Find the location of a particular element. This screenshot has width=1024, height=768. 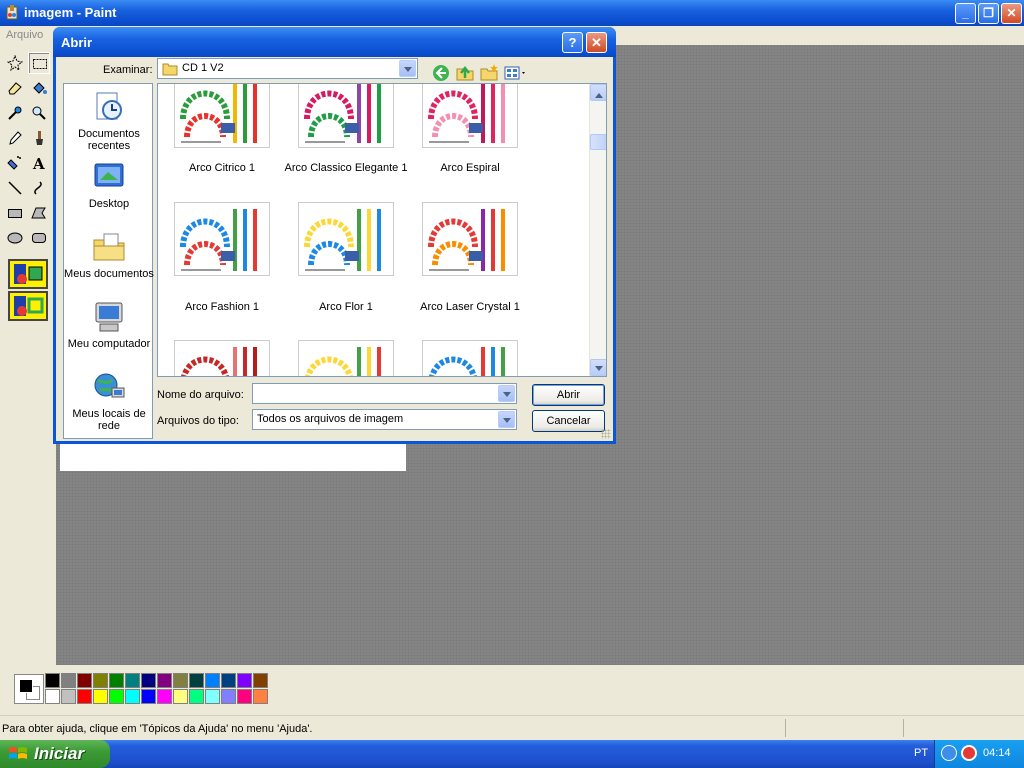

foreground-color is located at coordinates (26, 686).